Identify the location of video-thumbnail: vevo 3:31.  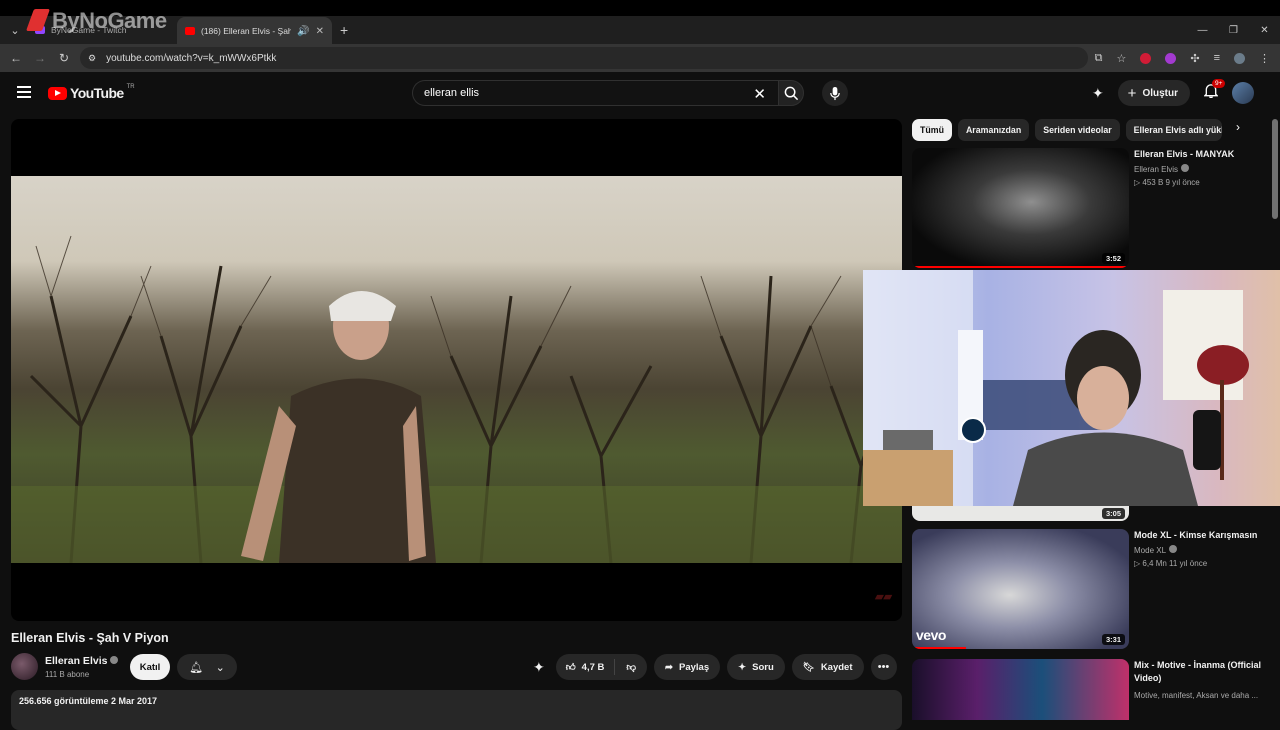
(1020, 589).